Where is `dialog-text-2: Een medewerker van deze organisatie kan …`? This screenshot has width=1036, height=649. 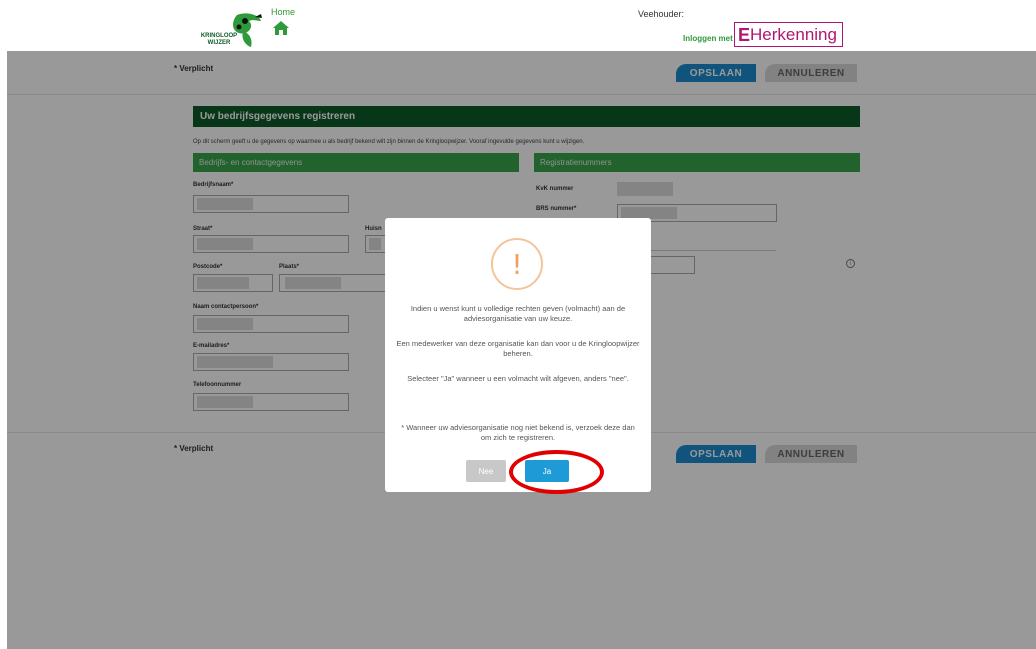
dialog-text-2: Een medewerker van deze organisatie kan … is located at coordinates (518, 348).